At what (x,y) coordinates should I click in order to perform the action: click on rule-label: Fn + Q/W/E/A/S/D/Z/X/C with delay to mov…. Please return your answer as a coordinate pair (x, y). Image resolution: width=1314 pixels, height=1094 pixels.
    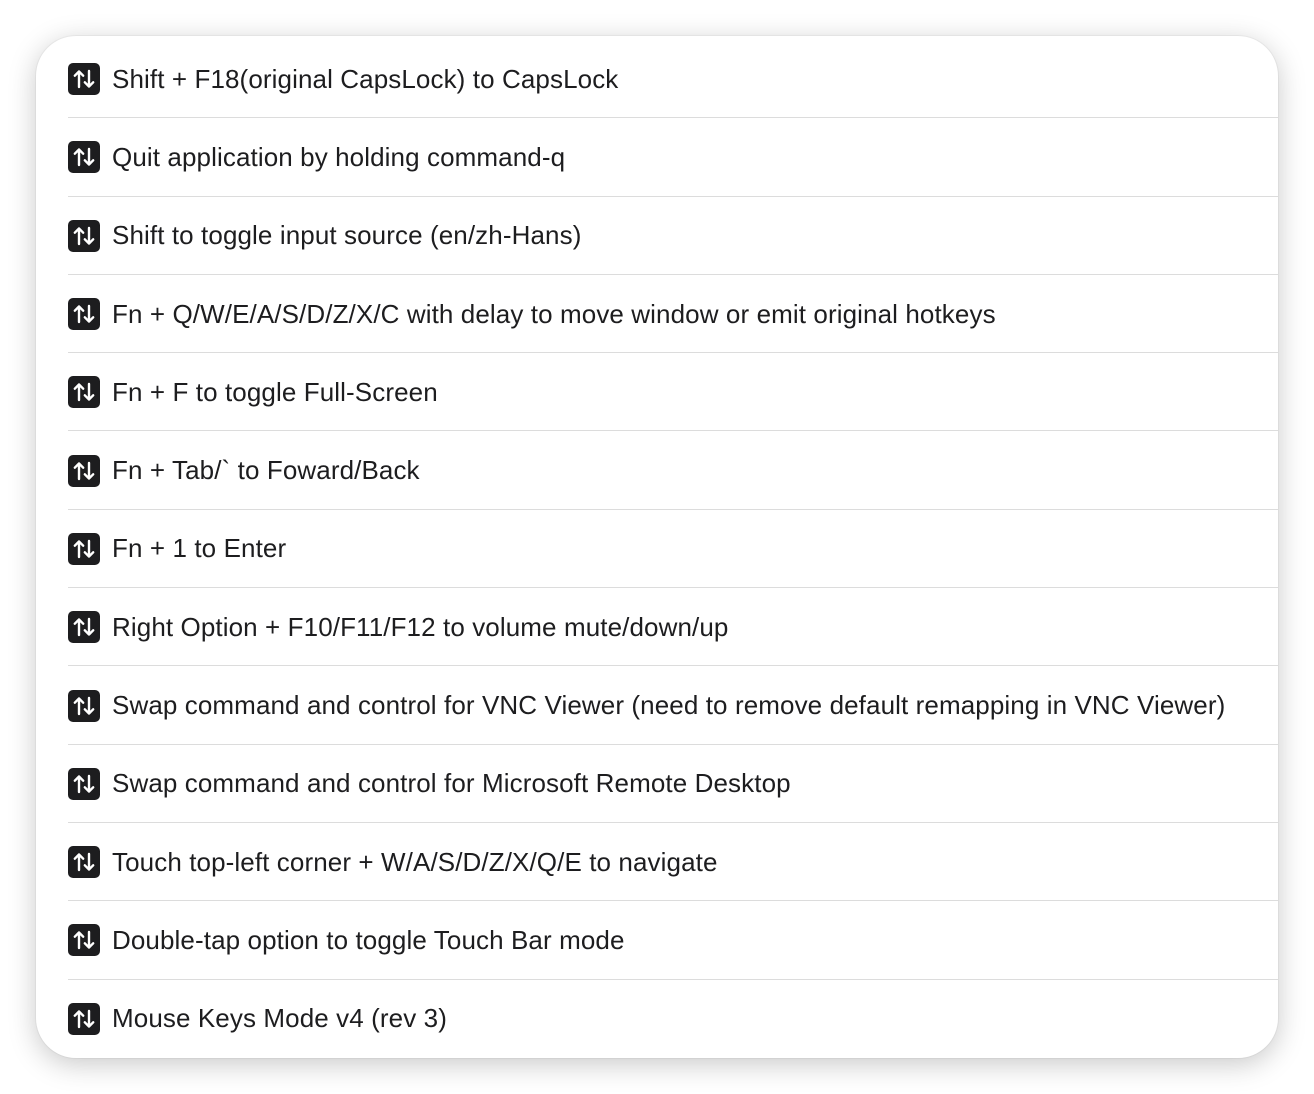
    Looking at the image, I should click on (554, 313).